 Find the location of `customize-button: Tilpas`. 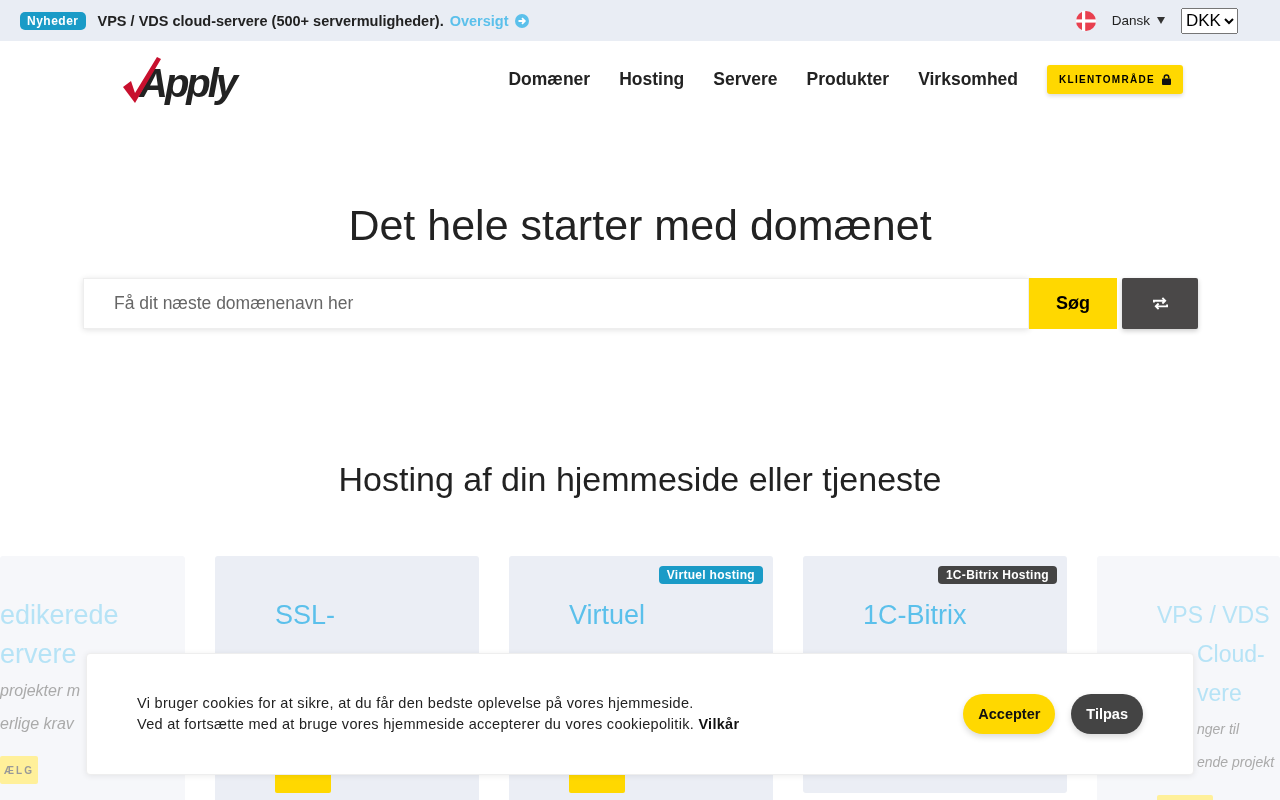

customize-button: Tilpas is located at coordinates (1107, 714).